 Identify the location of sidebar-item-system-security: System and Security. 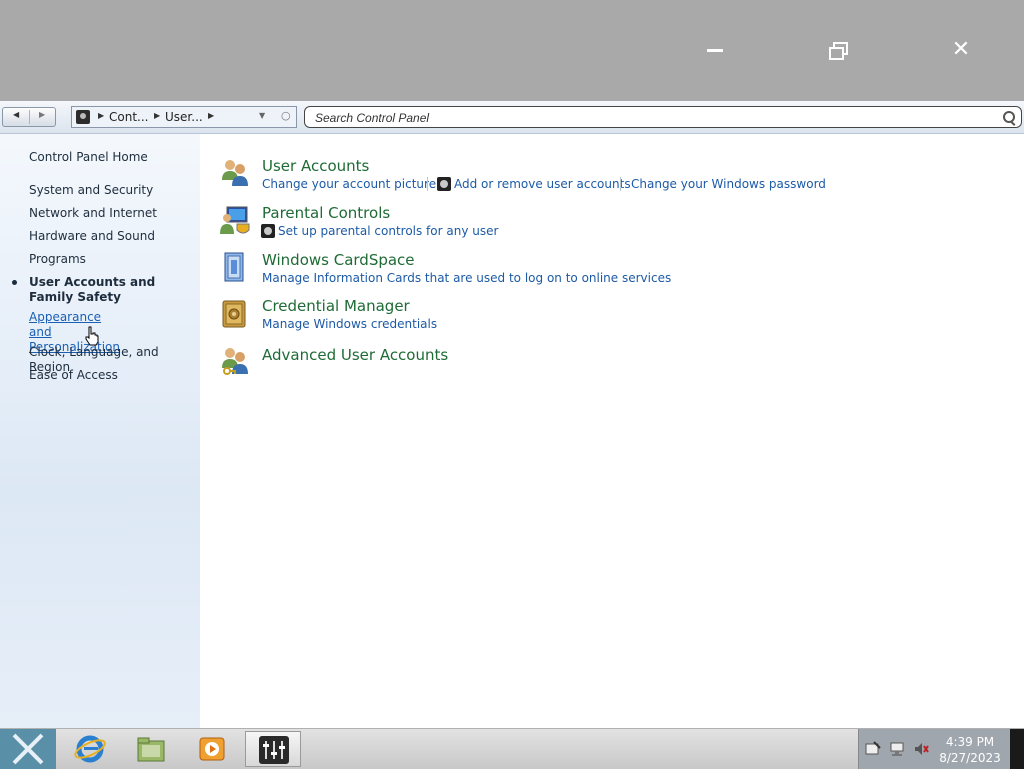
(111, 190).